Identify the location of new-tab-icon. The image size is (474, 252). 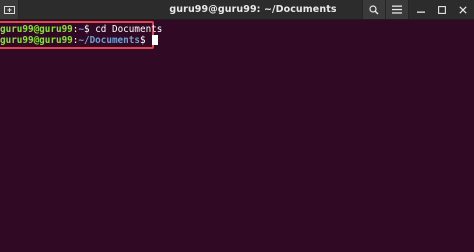
(9, 10).